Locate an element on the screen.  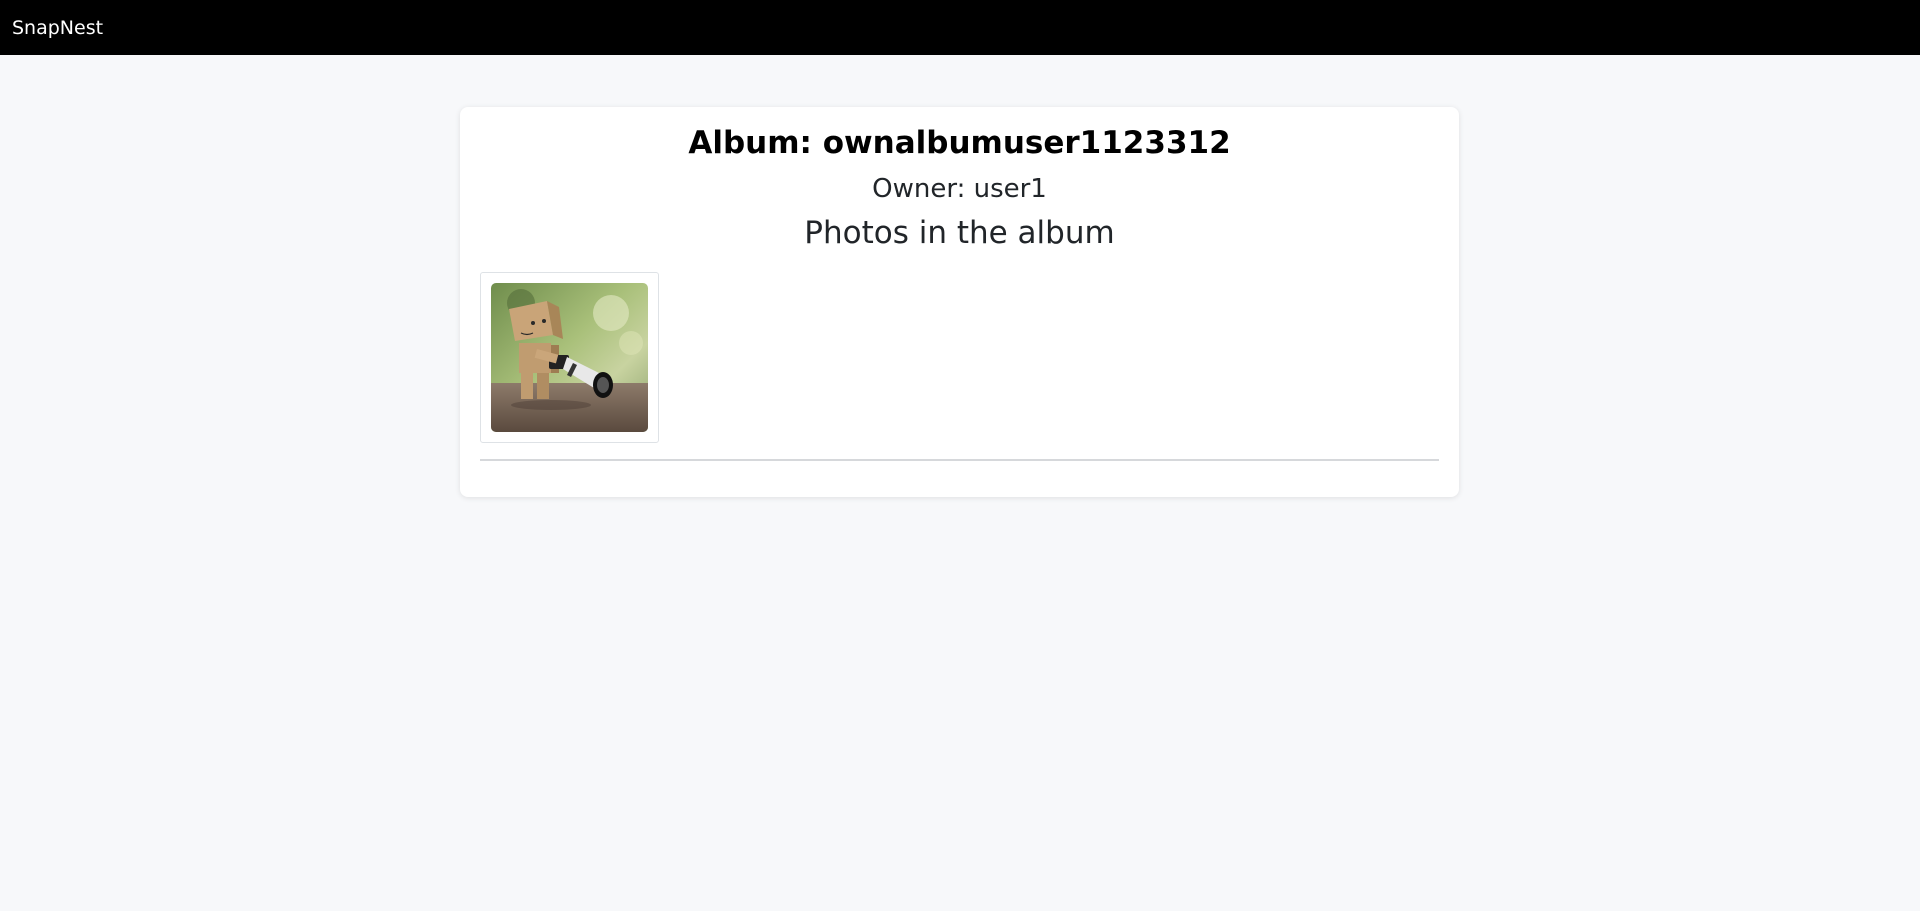
photo-grid is located at coordinates (569, 357).